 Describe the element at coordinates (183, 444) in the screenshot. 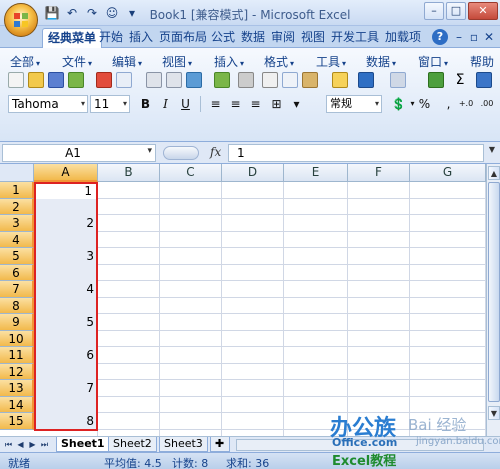

I see `sheet-tab-3: Sheet3` at that location.